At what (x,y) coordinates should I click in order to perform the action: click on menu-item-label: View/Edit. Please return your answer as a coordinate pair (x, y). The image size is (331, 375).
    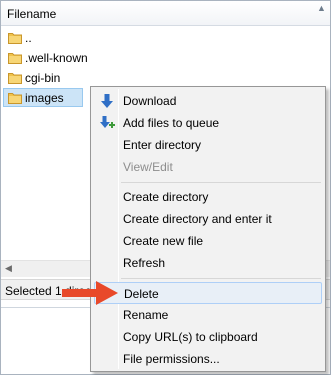
    Looking at the image, I should click on (148, 167).